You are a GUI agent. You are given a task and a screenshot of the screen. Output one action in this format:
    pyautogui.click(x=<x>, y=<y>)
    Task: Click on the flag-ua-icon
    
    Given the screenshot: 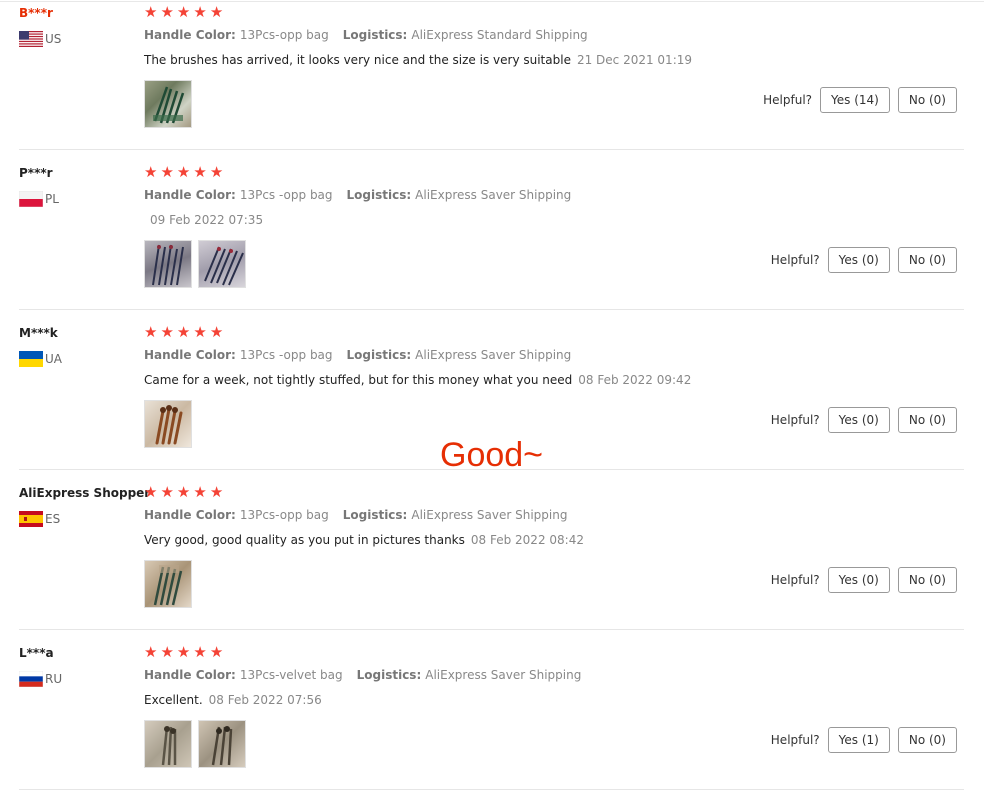 What is the action you would take?
    pyautogui.click(x=31, y=359)
    